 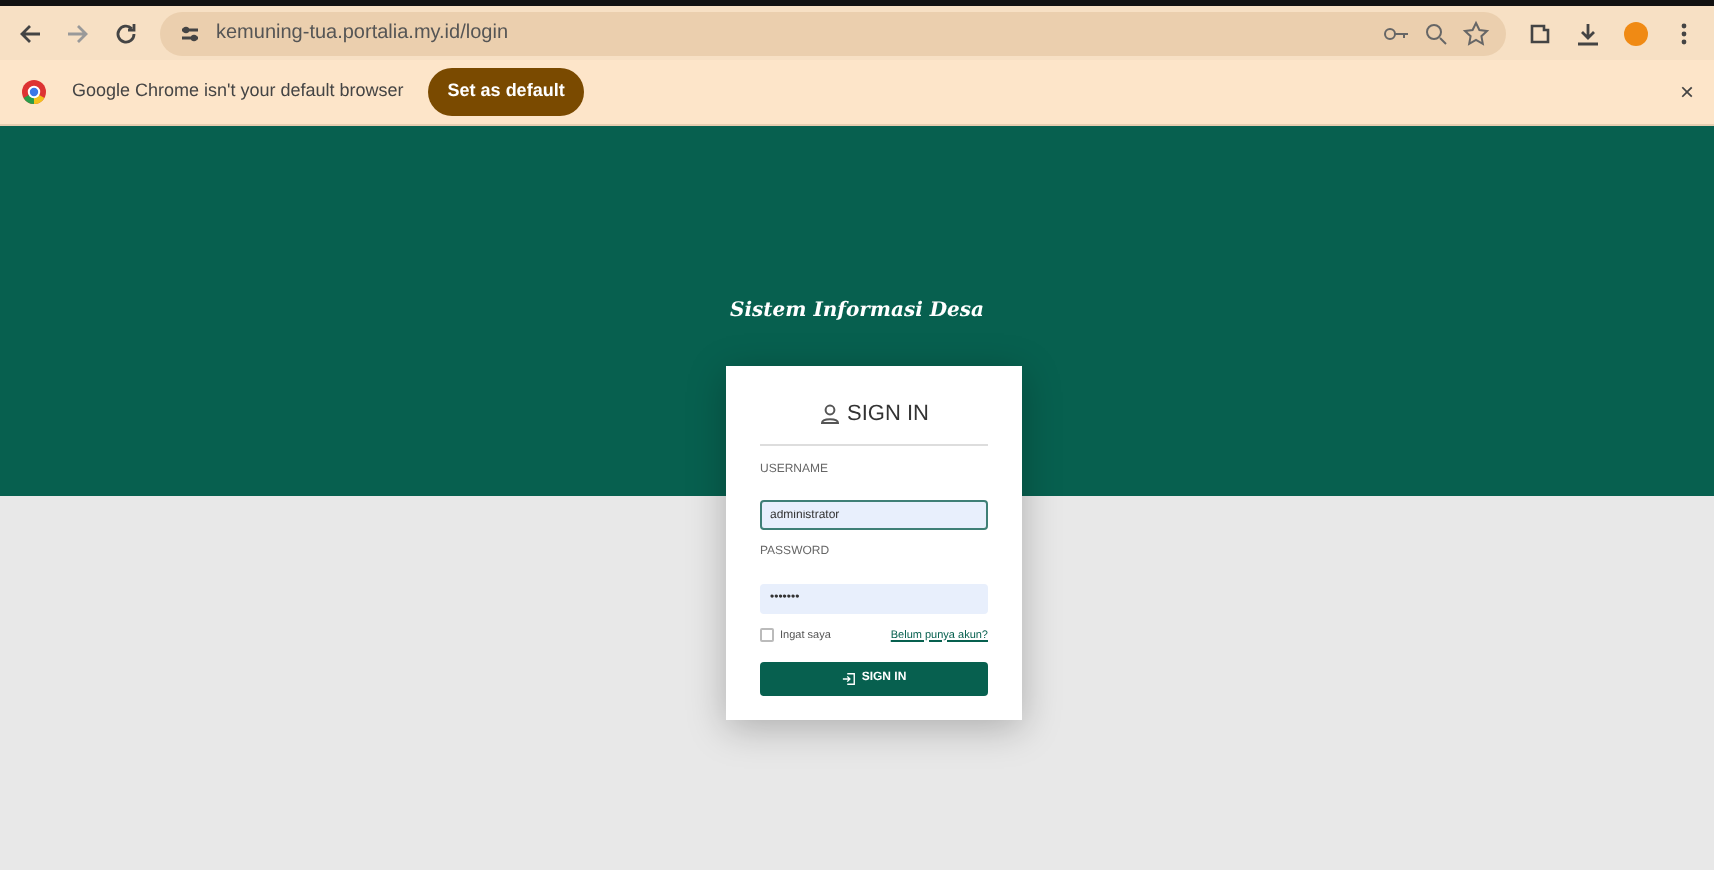 What do you see at coordinates (1476, 33) in the screenshot?
I see `star-icon` at bounding box center [1476, 33].